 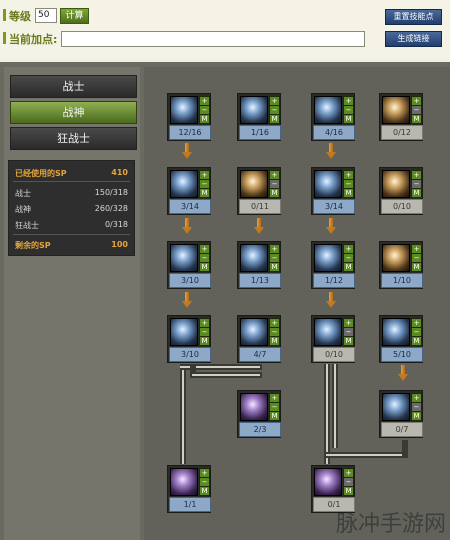 I want to click on current-points-input, so click(x=213, y=39).